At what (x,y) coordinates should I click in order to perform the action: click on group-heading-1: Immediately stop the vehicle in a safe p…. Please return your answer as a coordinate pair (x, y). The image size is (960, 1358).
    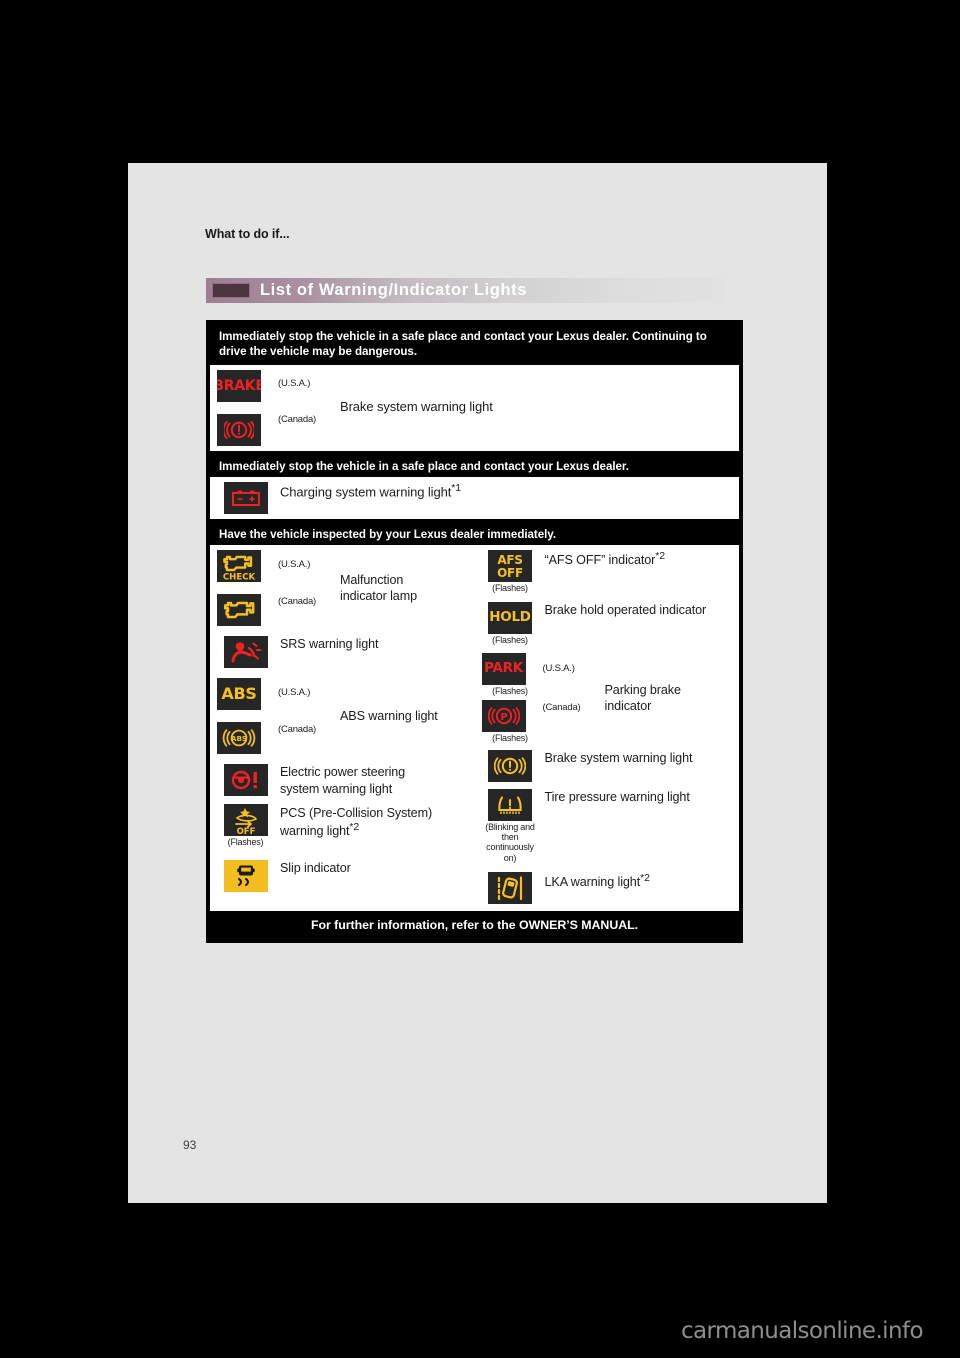
    Looking at the image, I should click on (463, 344).